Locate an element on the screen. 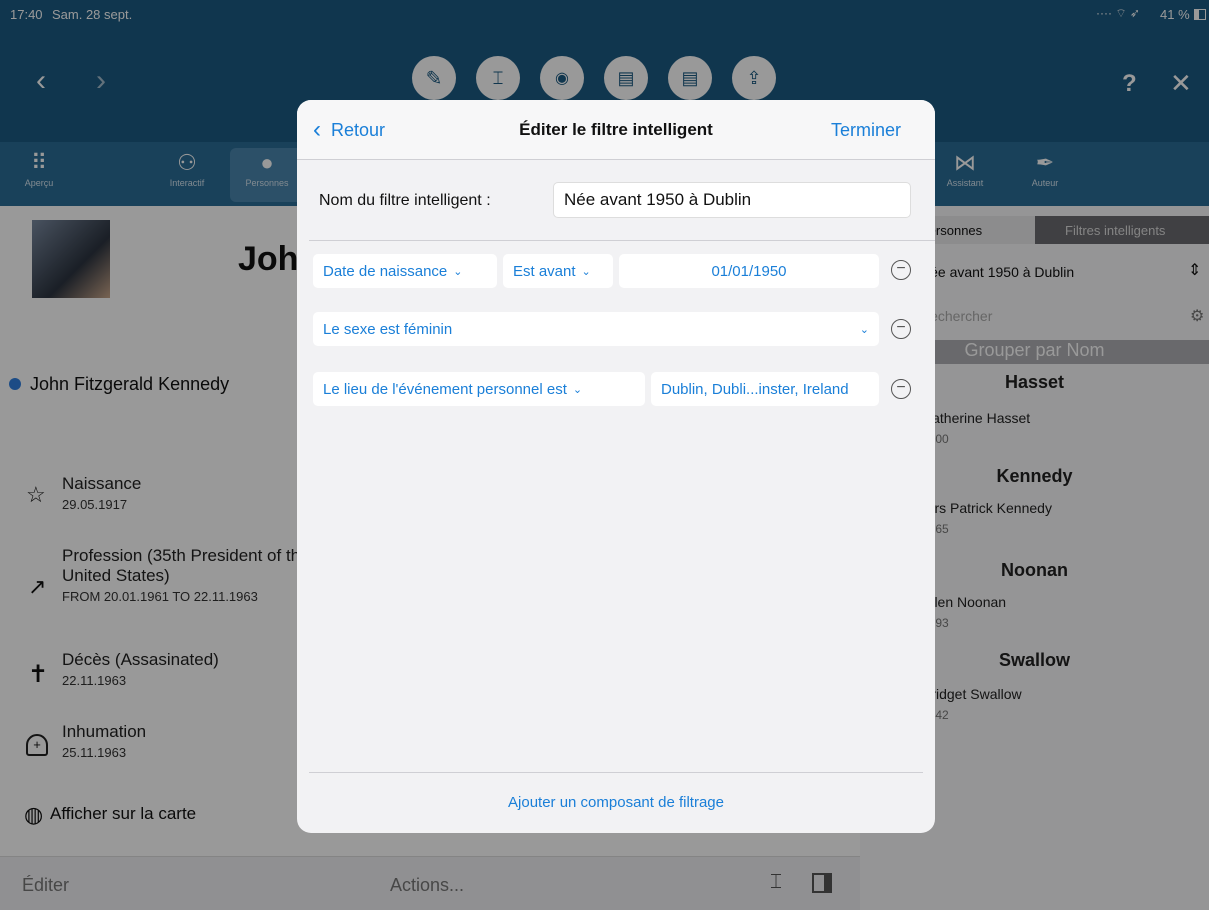 This screenshot has width=1209, height=910. rule-operator-select: Est avant ⌄ is located at coordinates (558, 271).